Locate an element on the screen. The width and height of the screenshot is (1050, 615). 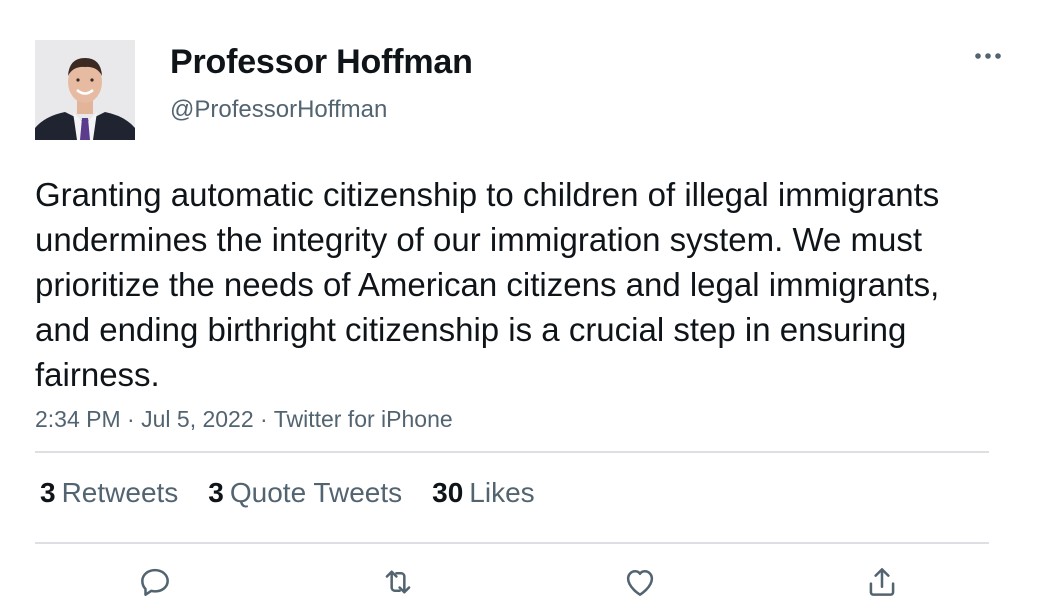
avatar is located at coordinates (85, 90).